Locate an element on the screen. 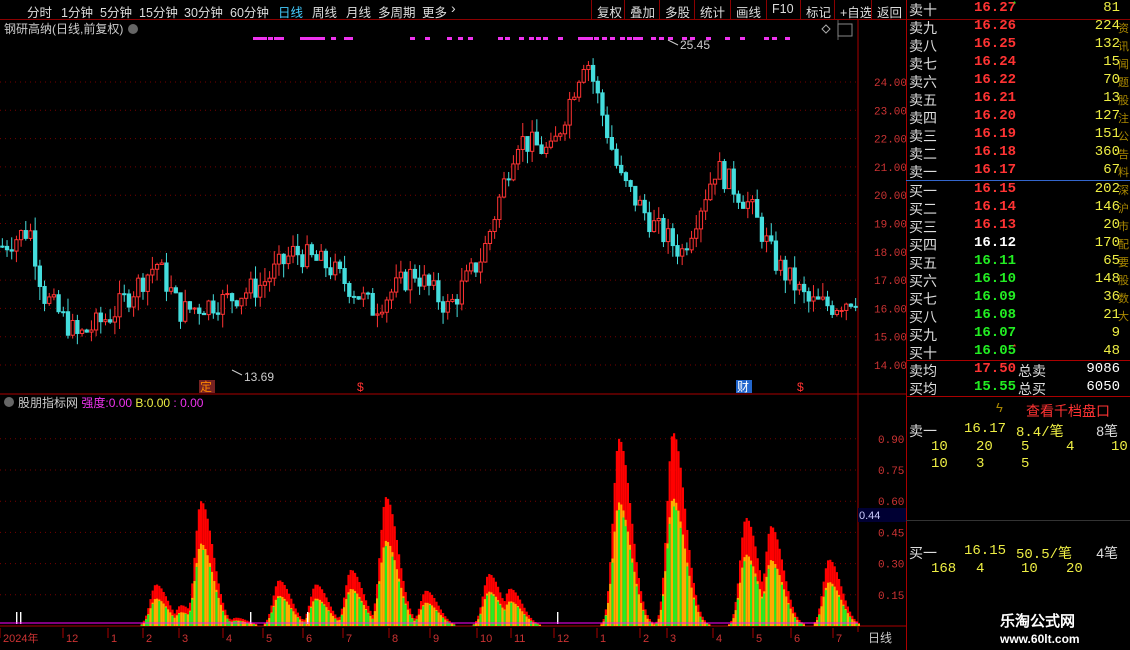 Image resolution: width=1130 pixels, height=650 pixels. side-tab: 公 is located at coordinates (1124, 137).